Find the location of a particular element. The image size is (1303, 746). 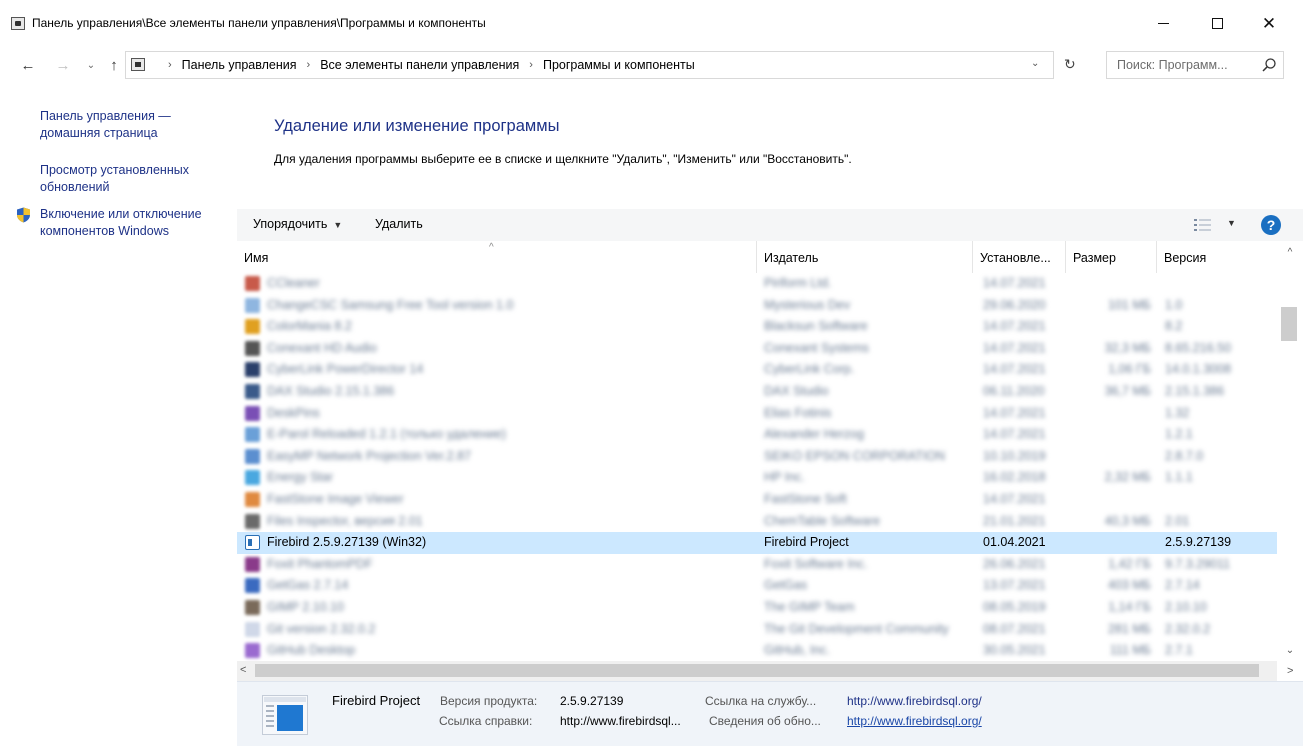

horizontal-scroll-thumb is located at coordinates (757, 670).